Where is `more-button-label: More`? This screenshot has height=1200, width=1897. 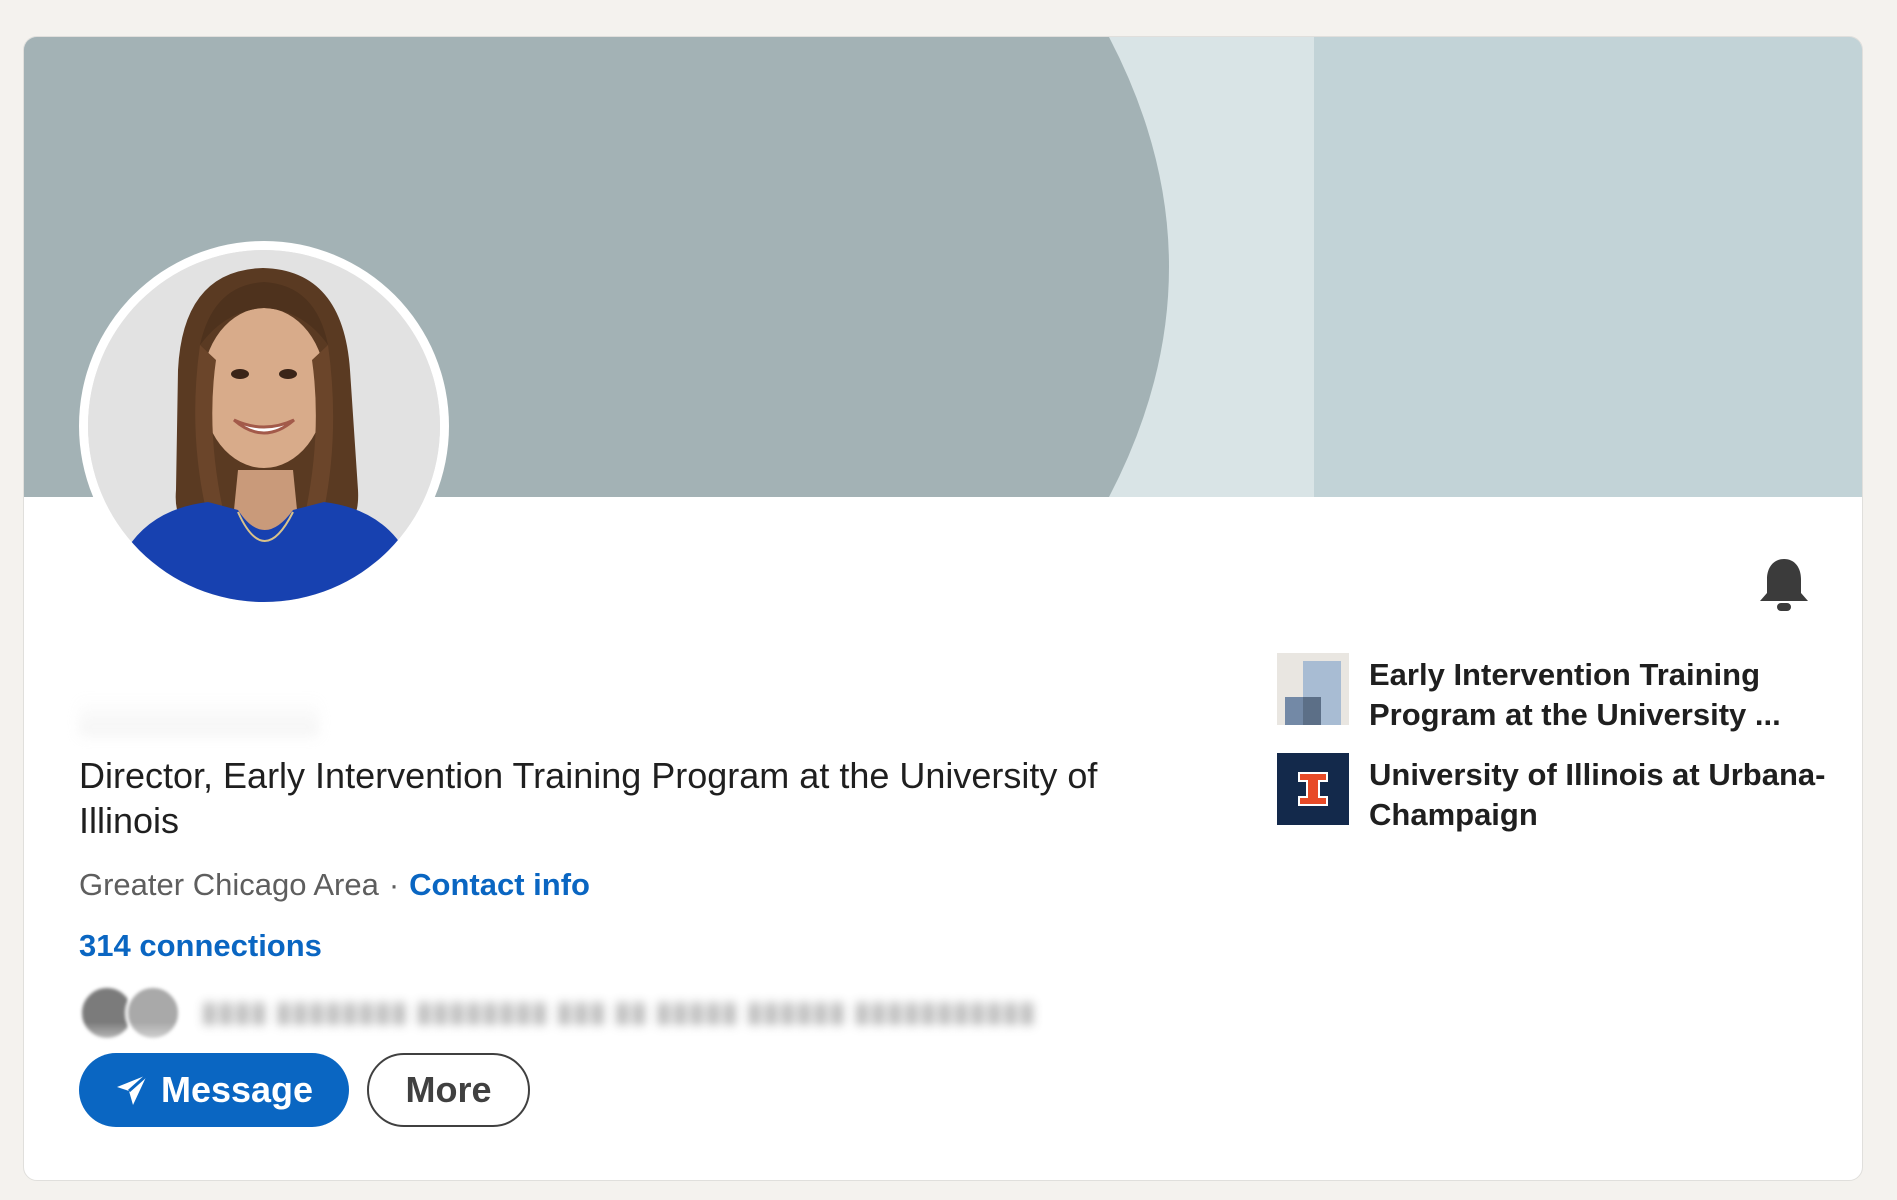
more-button-label: More is located at coordinates (448, 1089).